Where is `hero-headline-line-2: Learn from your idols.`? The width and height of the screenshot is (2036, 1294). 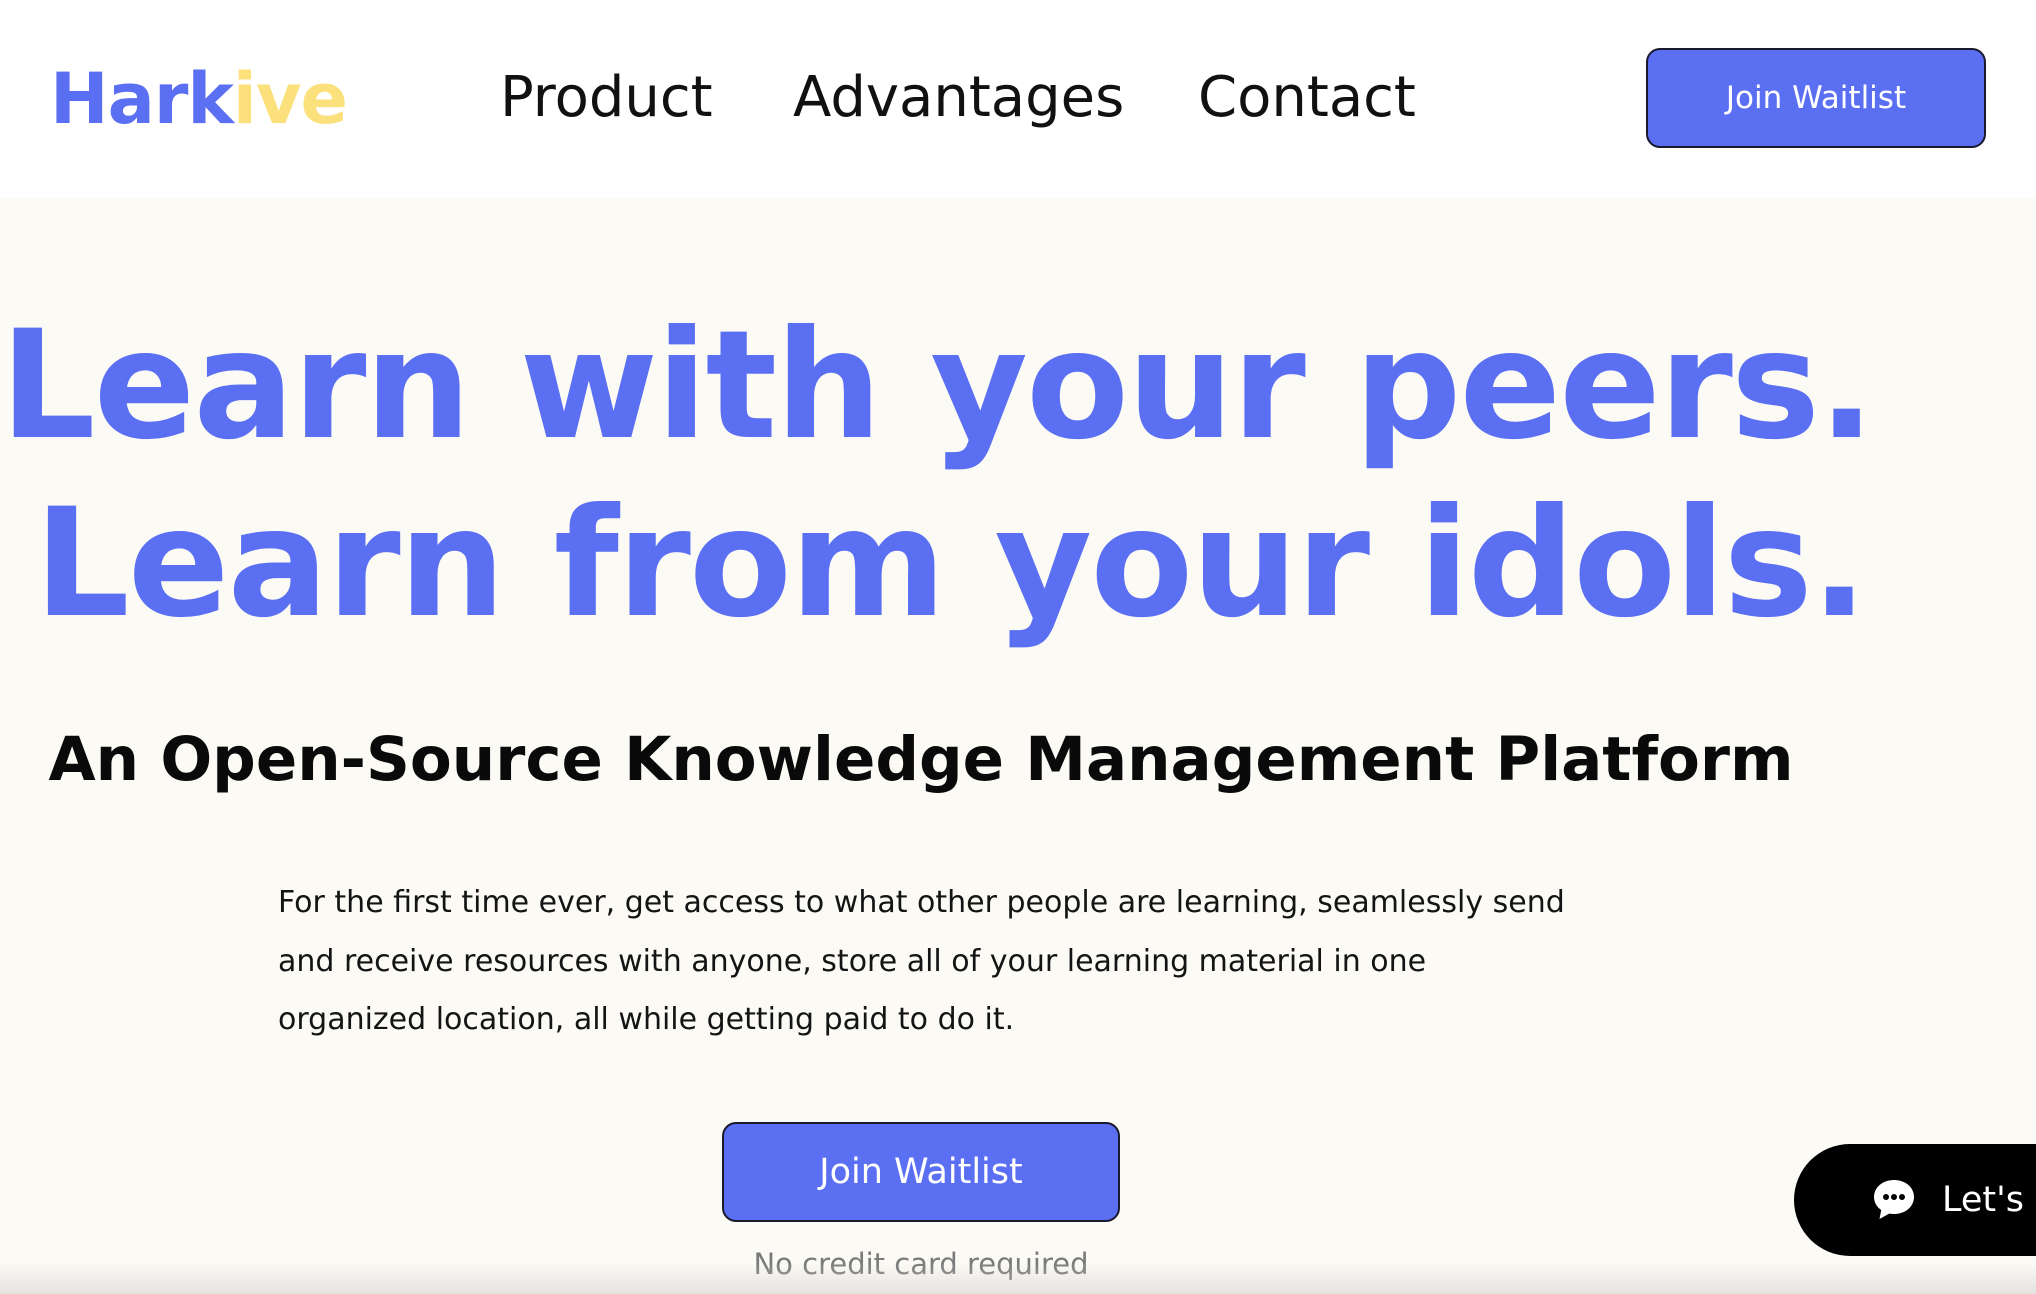 hero-headline-line-2: Learn from your idols. is located at coordinates (951, 564).